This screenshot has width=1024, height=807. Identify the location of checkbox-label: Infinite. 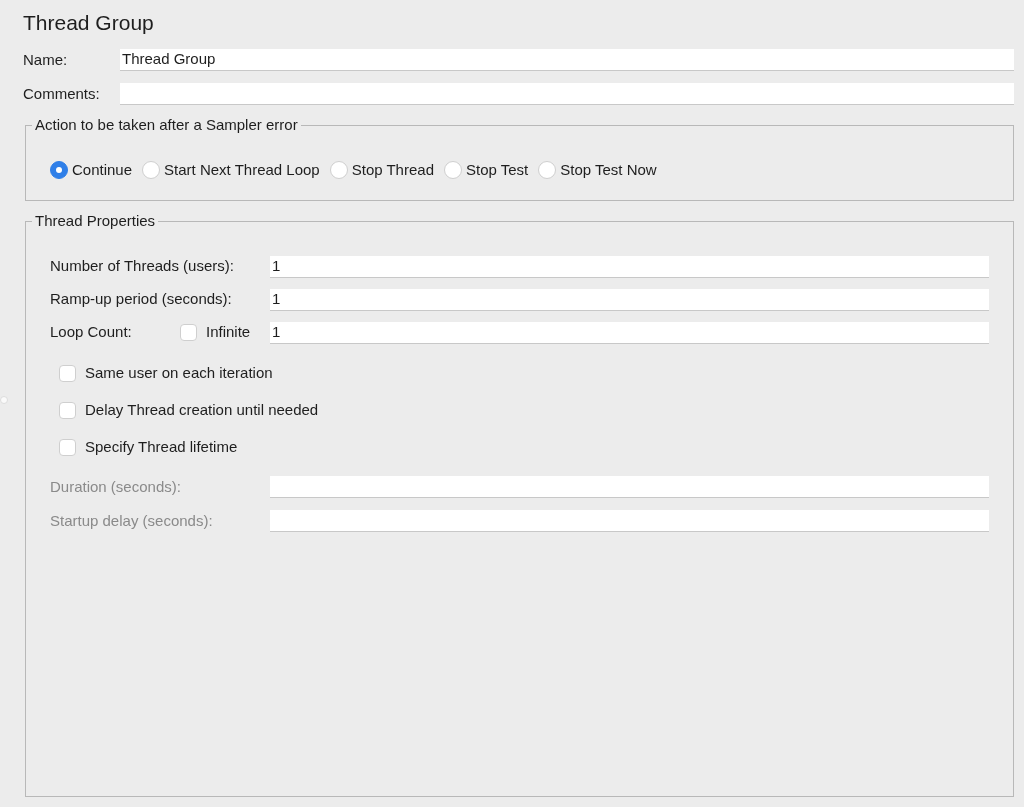
(238, 332).